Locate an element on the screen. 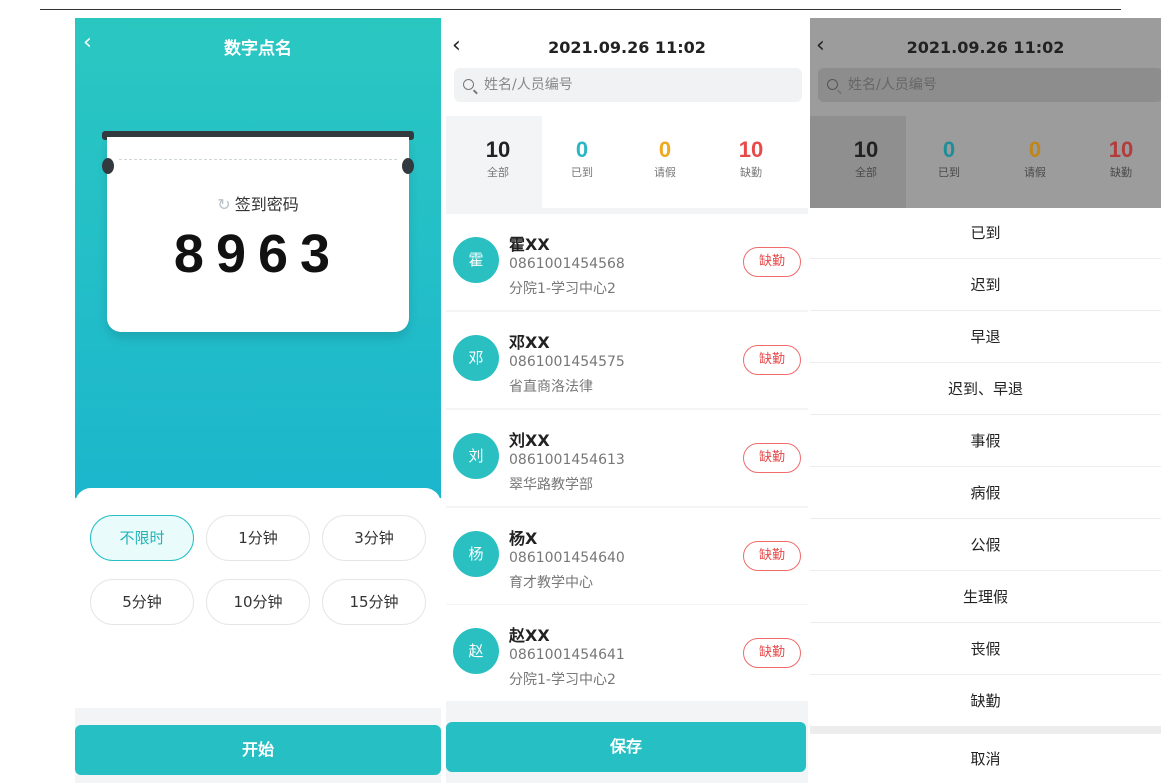  option-menstrual-leave: 生理假 is located at coordinates (985, 597).